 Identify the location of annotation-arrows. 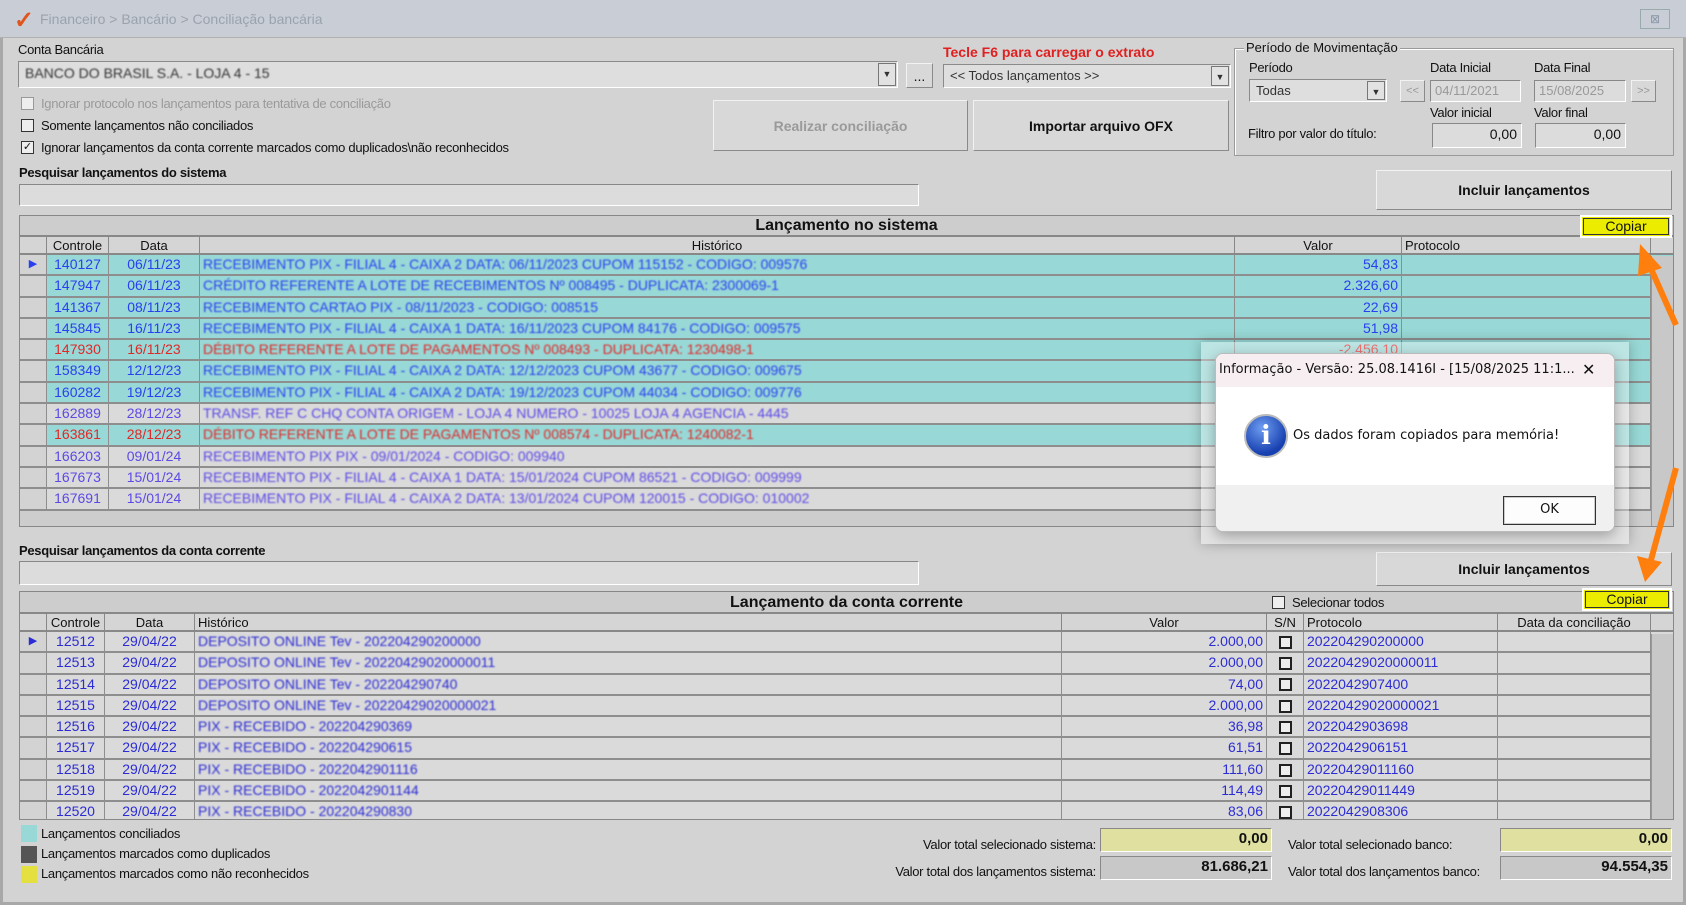
(1658, 413).